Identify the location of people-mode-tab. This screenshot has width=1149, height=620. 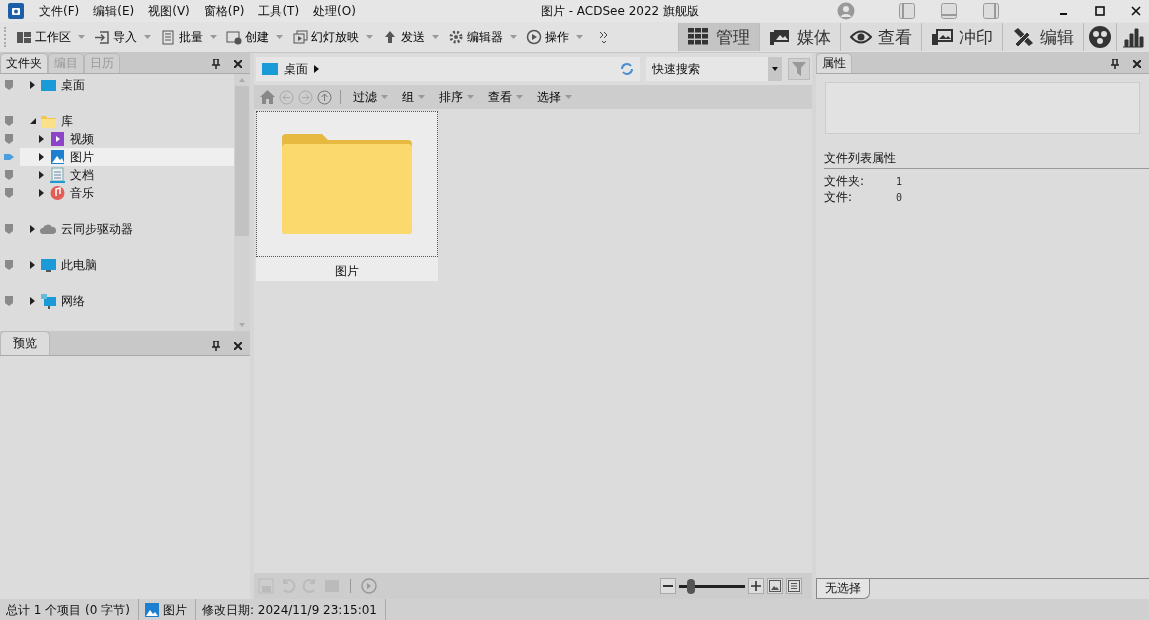
(1099, 37).